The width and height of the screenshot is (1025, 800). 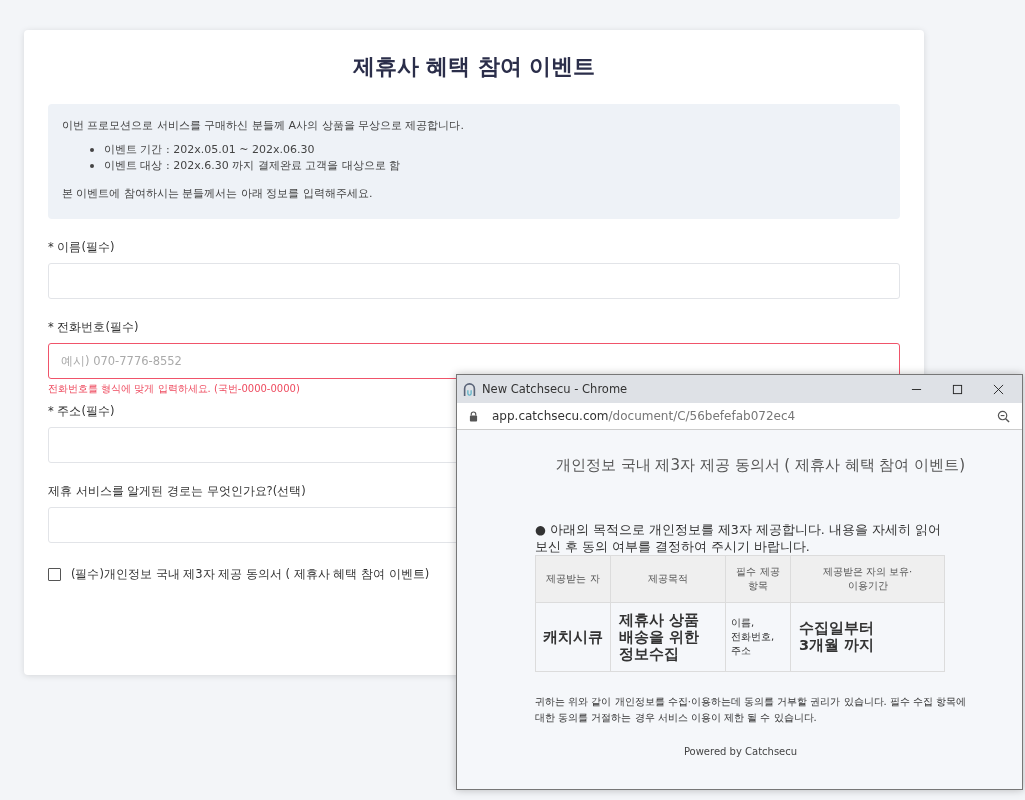 I want to click on table-cell: 제휴사 상품 배송을 위한 정보수집, so click(x=668, y=637).